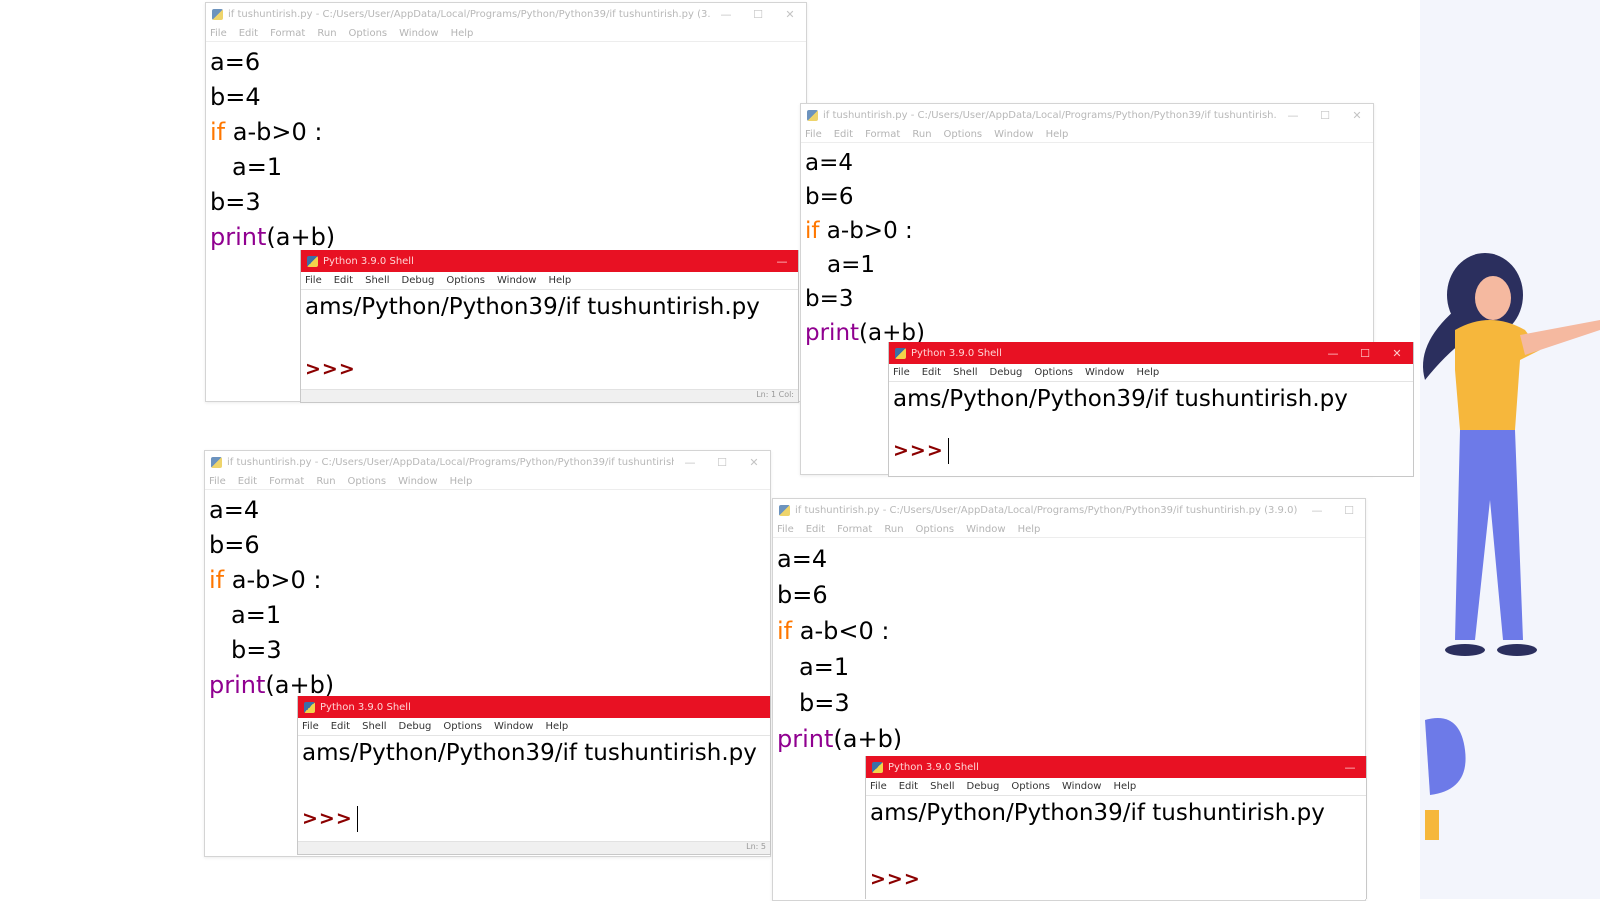 Image resolution: width=1600 pixels, height=901 pixels. Describe the element at coordinates (256, 615) in the screenshot. I see `code-line-4: a=1` at that location.